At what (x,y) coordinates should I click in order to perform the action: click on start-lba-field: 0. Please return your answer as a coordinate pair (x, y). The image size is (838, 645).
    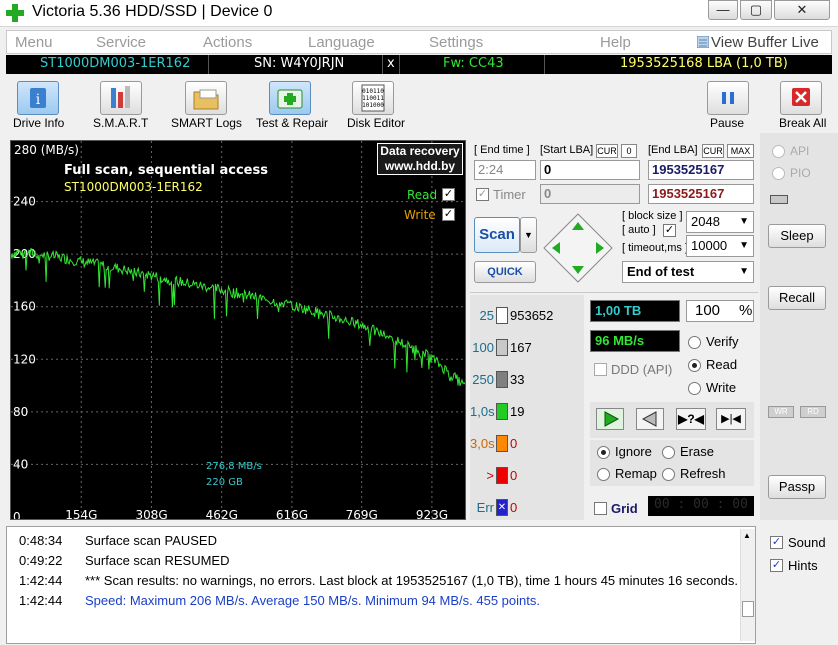
    Looking at the image, I should click on (590, 170).